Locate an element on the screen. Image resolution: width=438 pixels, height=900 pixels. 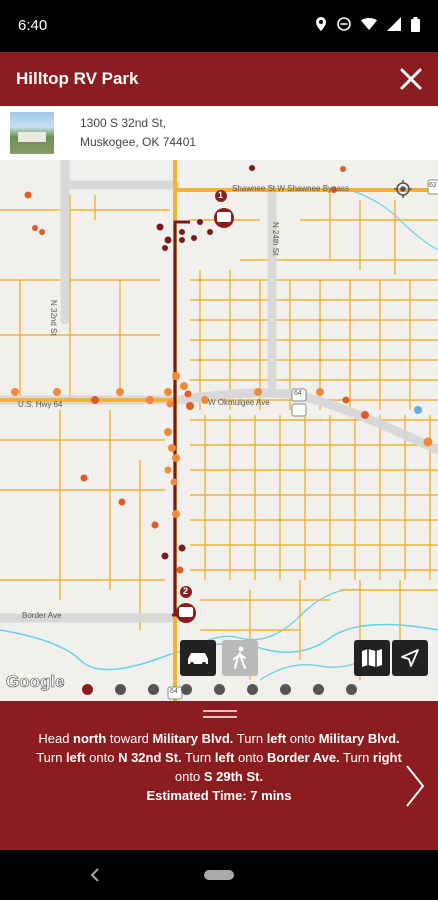
do-not-disturb-icon is located at coordinates (344, 24).